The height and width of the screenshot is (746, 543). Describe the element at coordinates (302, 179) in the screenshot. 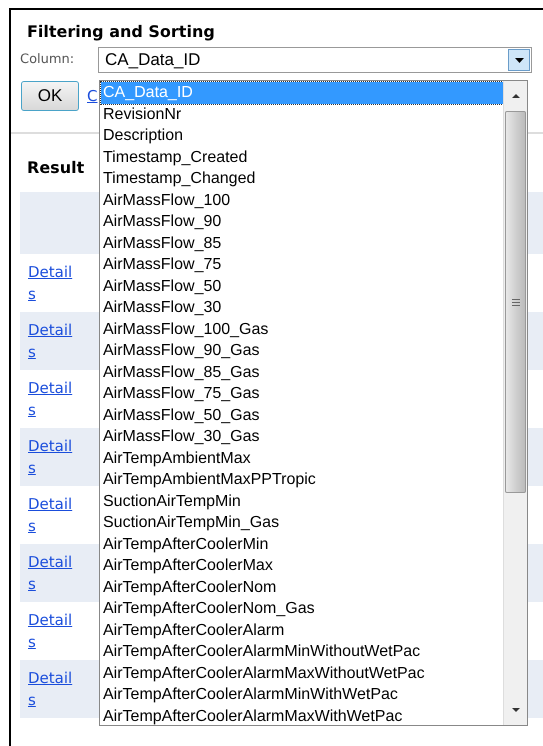

I see `dropdown-option: Timestamp_Changed` at that location.